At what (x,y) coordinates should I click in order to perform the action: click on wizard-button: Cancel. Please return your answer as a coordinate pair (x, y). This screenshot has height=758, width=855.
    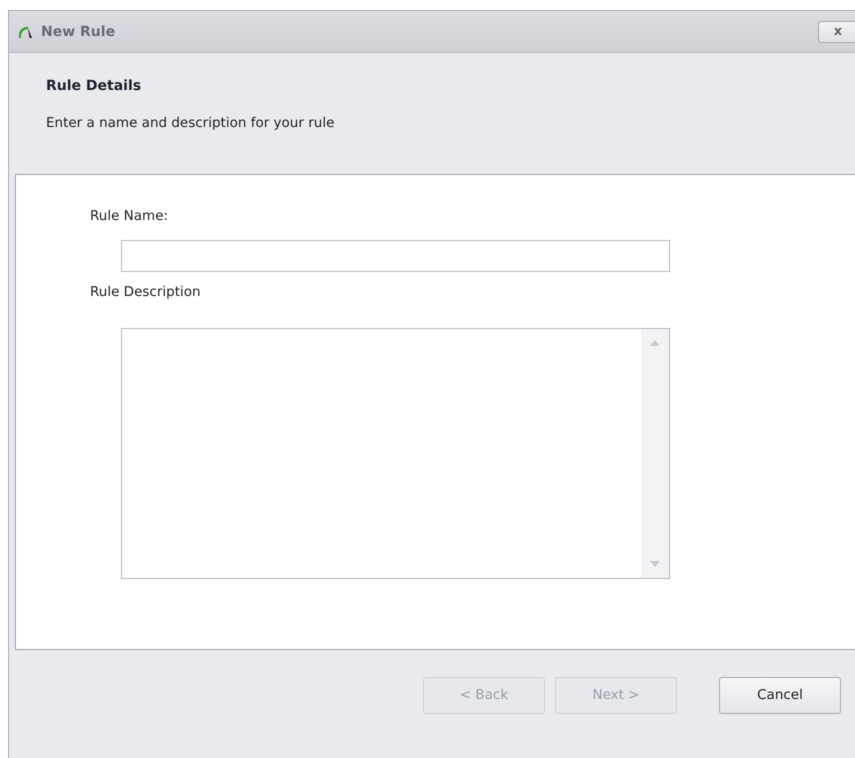
    Looking at the image, I should click on (780, 695).